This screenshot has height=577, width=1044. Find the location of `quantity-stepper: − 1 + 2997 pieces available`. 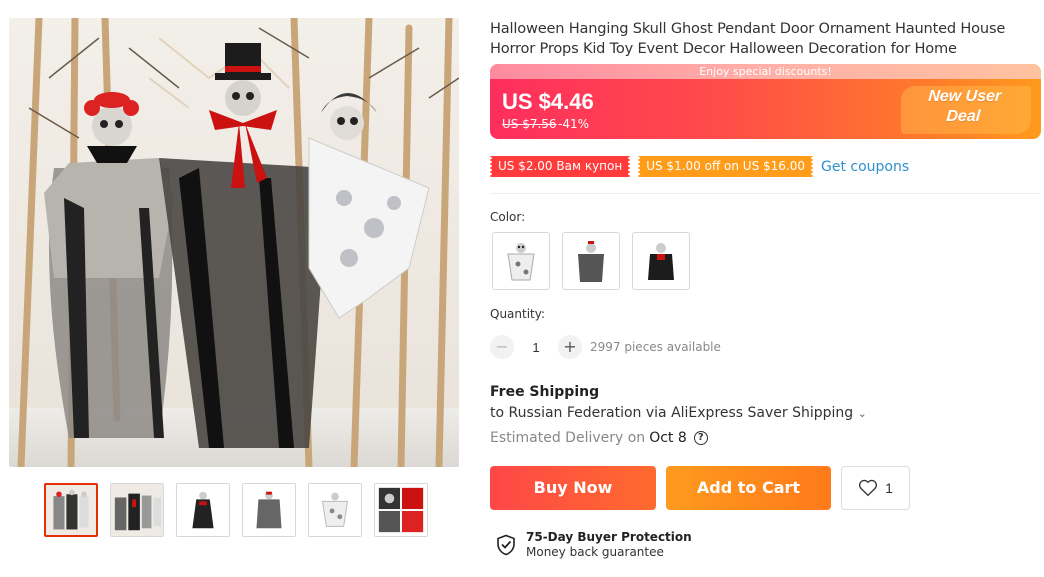

quantity-stepper: − 1 + 2997 pieces available is located at coordinates (605, 347).